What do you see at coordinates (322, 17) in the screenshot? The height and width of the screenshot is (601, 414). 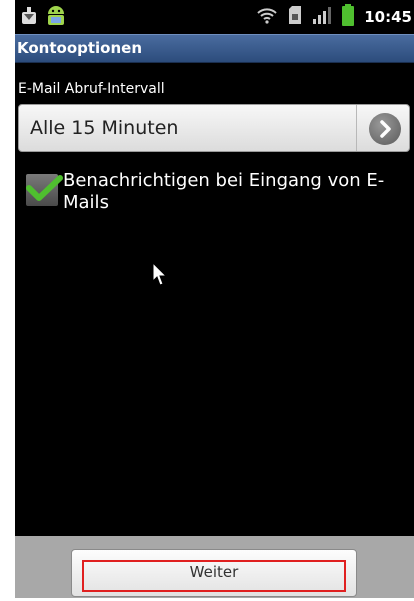 I see `signal-icon` at bounding box center [322, 17].